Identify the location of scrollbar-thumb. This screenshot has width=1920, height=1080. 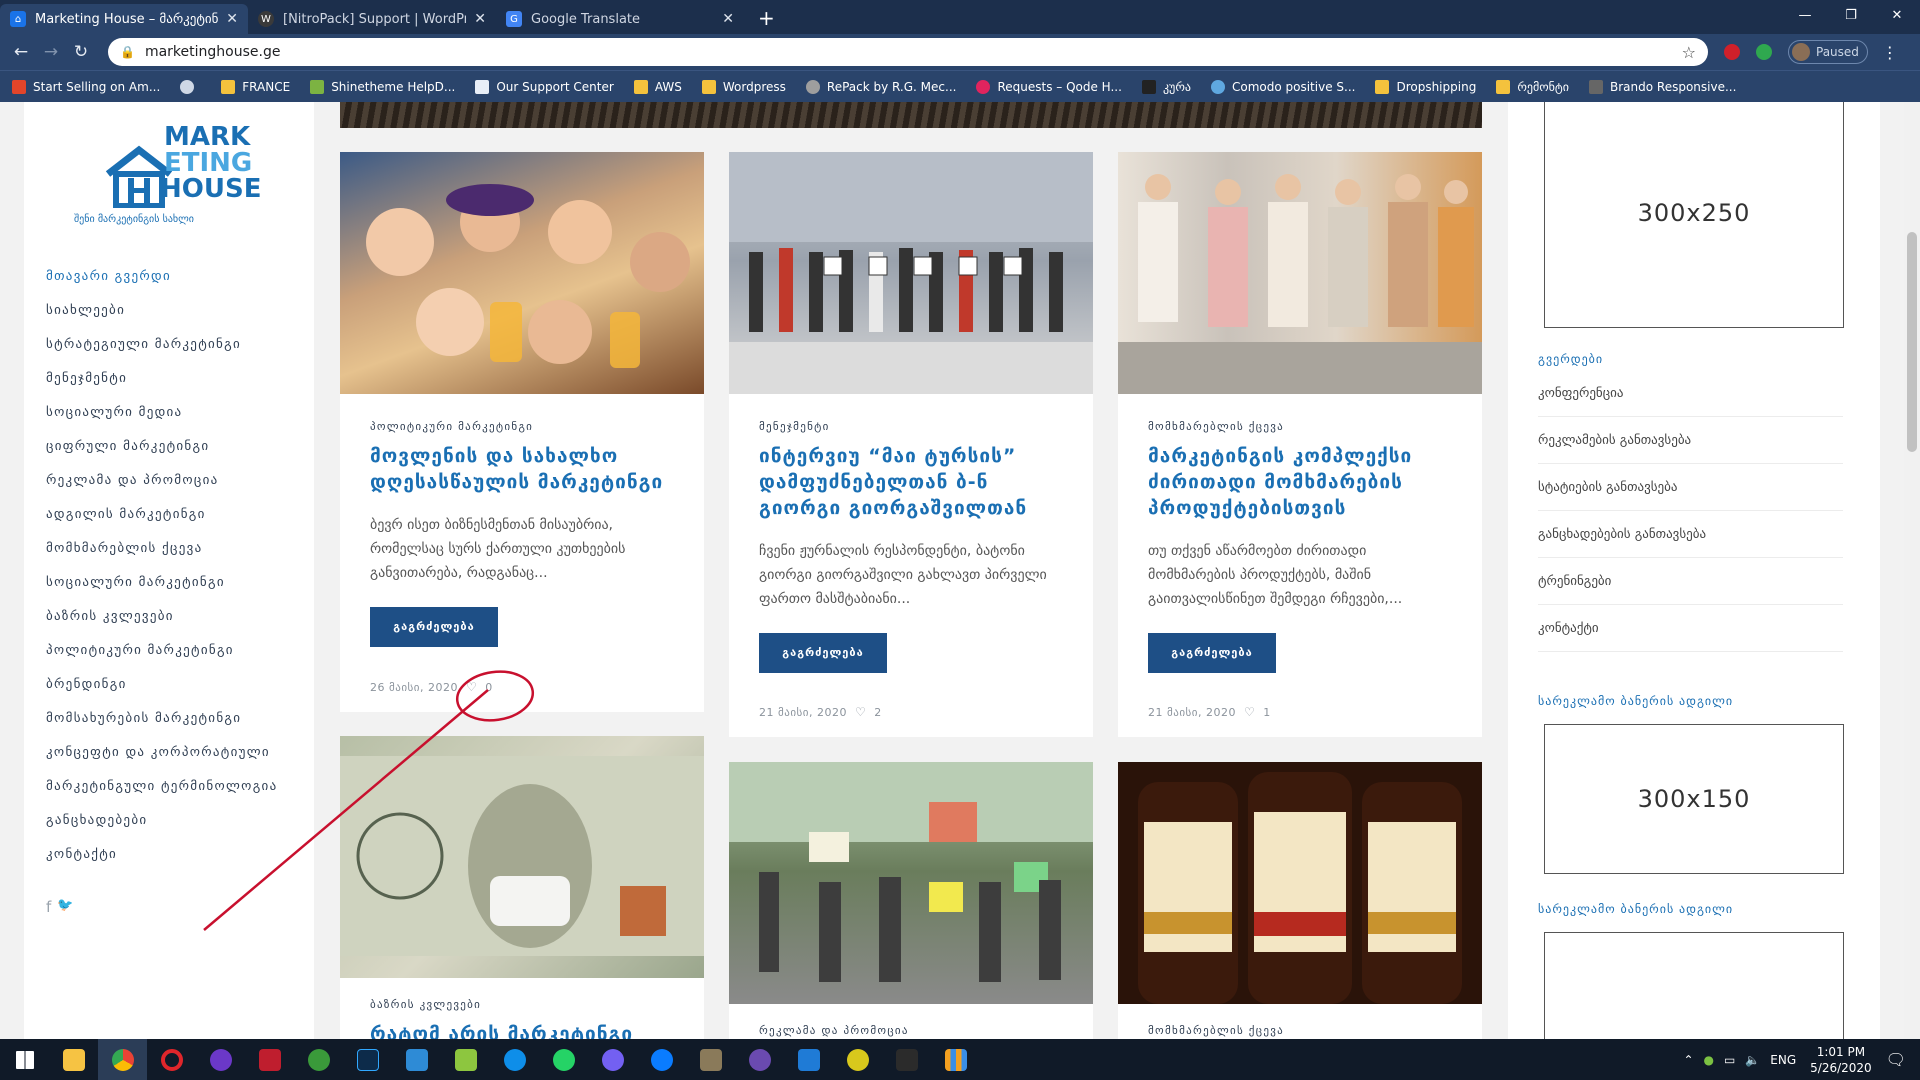
(1912, 342).